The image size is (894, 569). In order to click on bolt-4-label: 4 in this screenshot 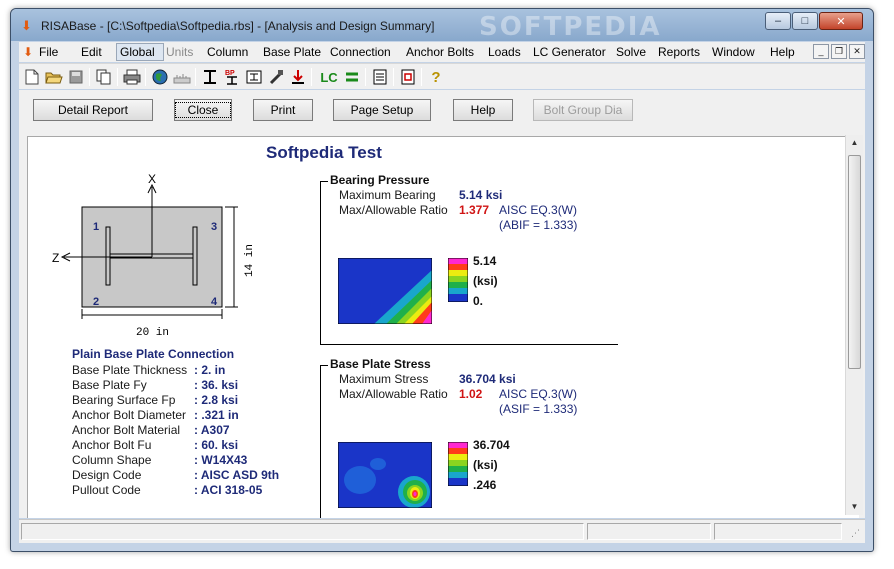, I will do `click(214, 302)`.